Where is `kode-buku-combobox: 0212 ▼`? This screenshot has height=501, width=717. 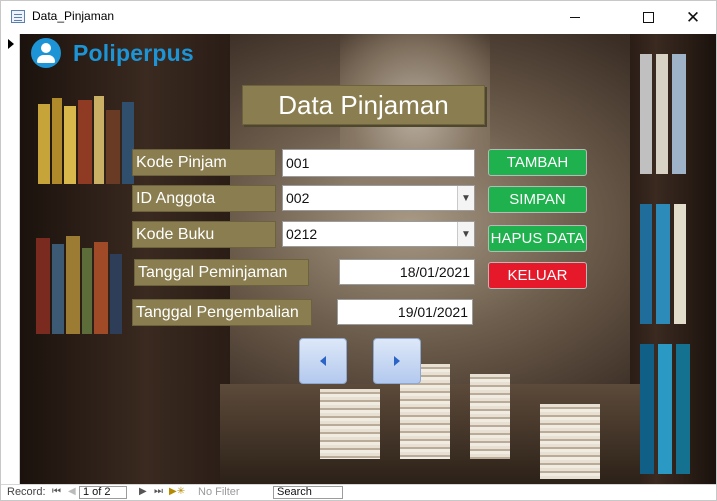
kode-buku-combobox: 0212 ▼ is located at coordinates (378, 234).